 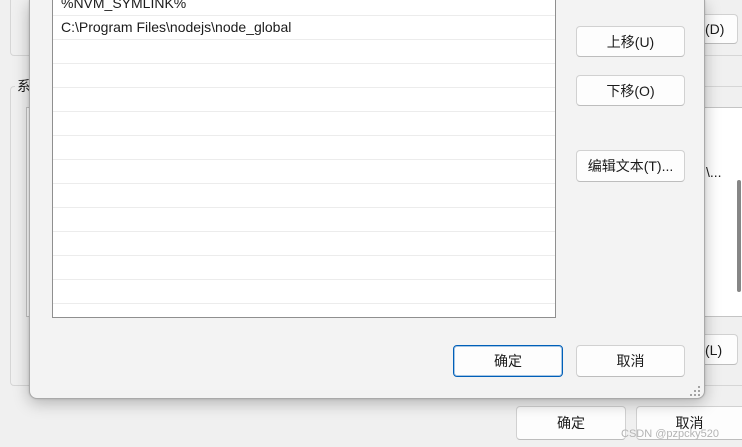 What do you see at coordinates (304, 8) in the screenshot?
I see `path-row: %NVM_SYMLINK%` at bounding box center [304, 8].